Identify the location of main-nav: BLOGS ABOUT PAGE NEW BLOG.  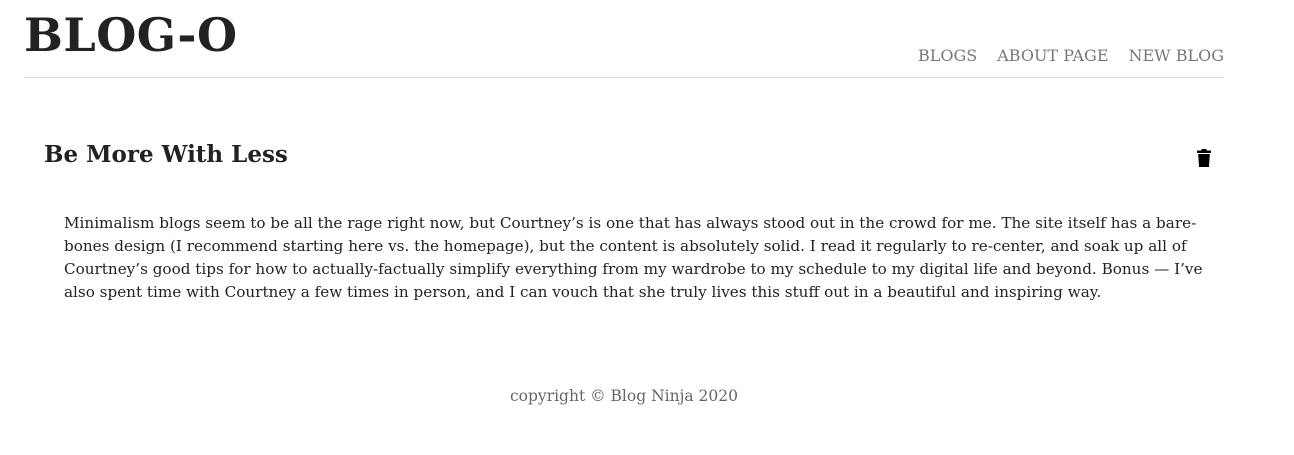
(1071, 56).